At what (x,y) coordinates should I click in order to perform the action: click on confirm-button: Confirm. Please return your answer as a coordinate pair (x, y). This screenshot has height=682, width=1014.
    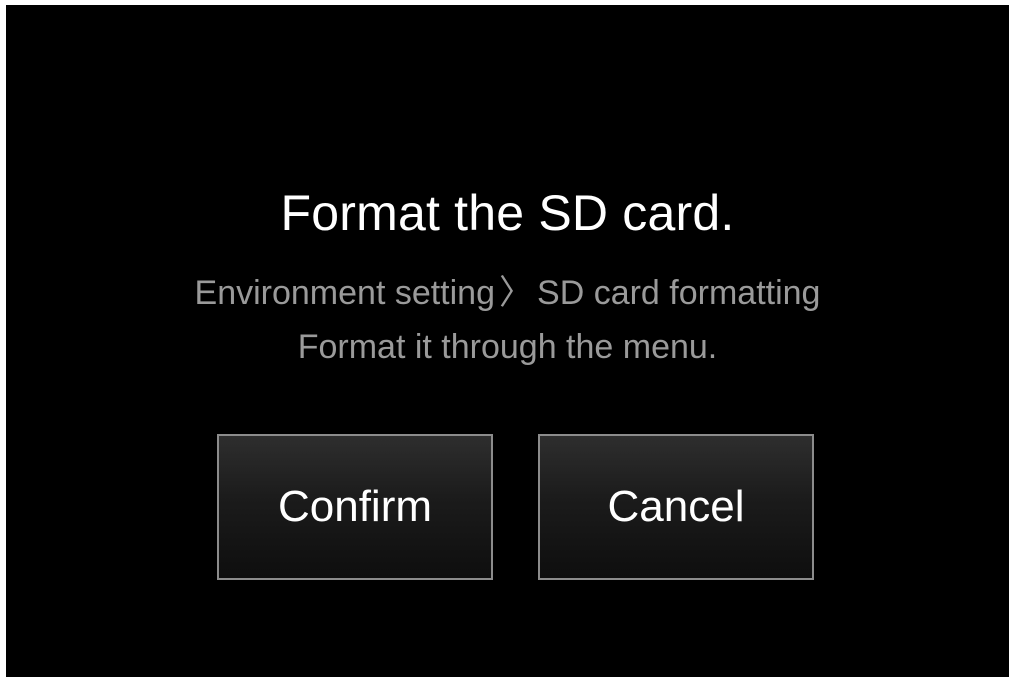
    Looking at the image, I should click on (355, 507).